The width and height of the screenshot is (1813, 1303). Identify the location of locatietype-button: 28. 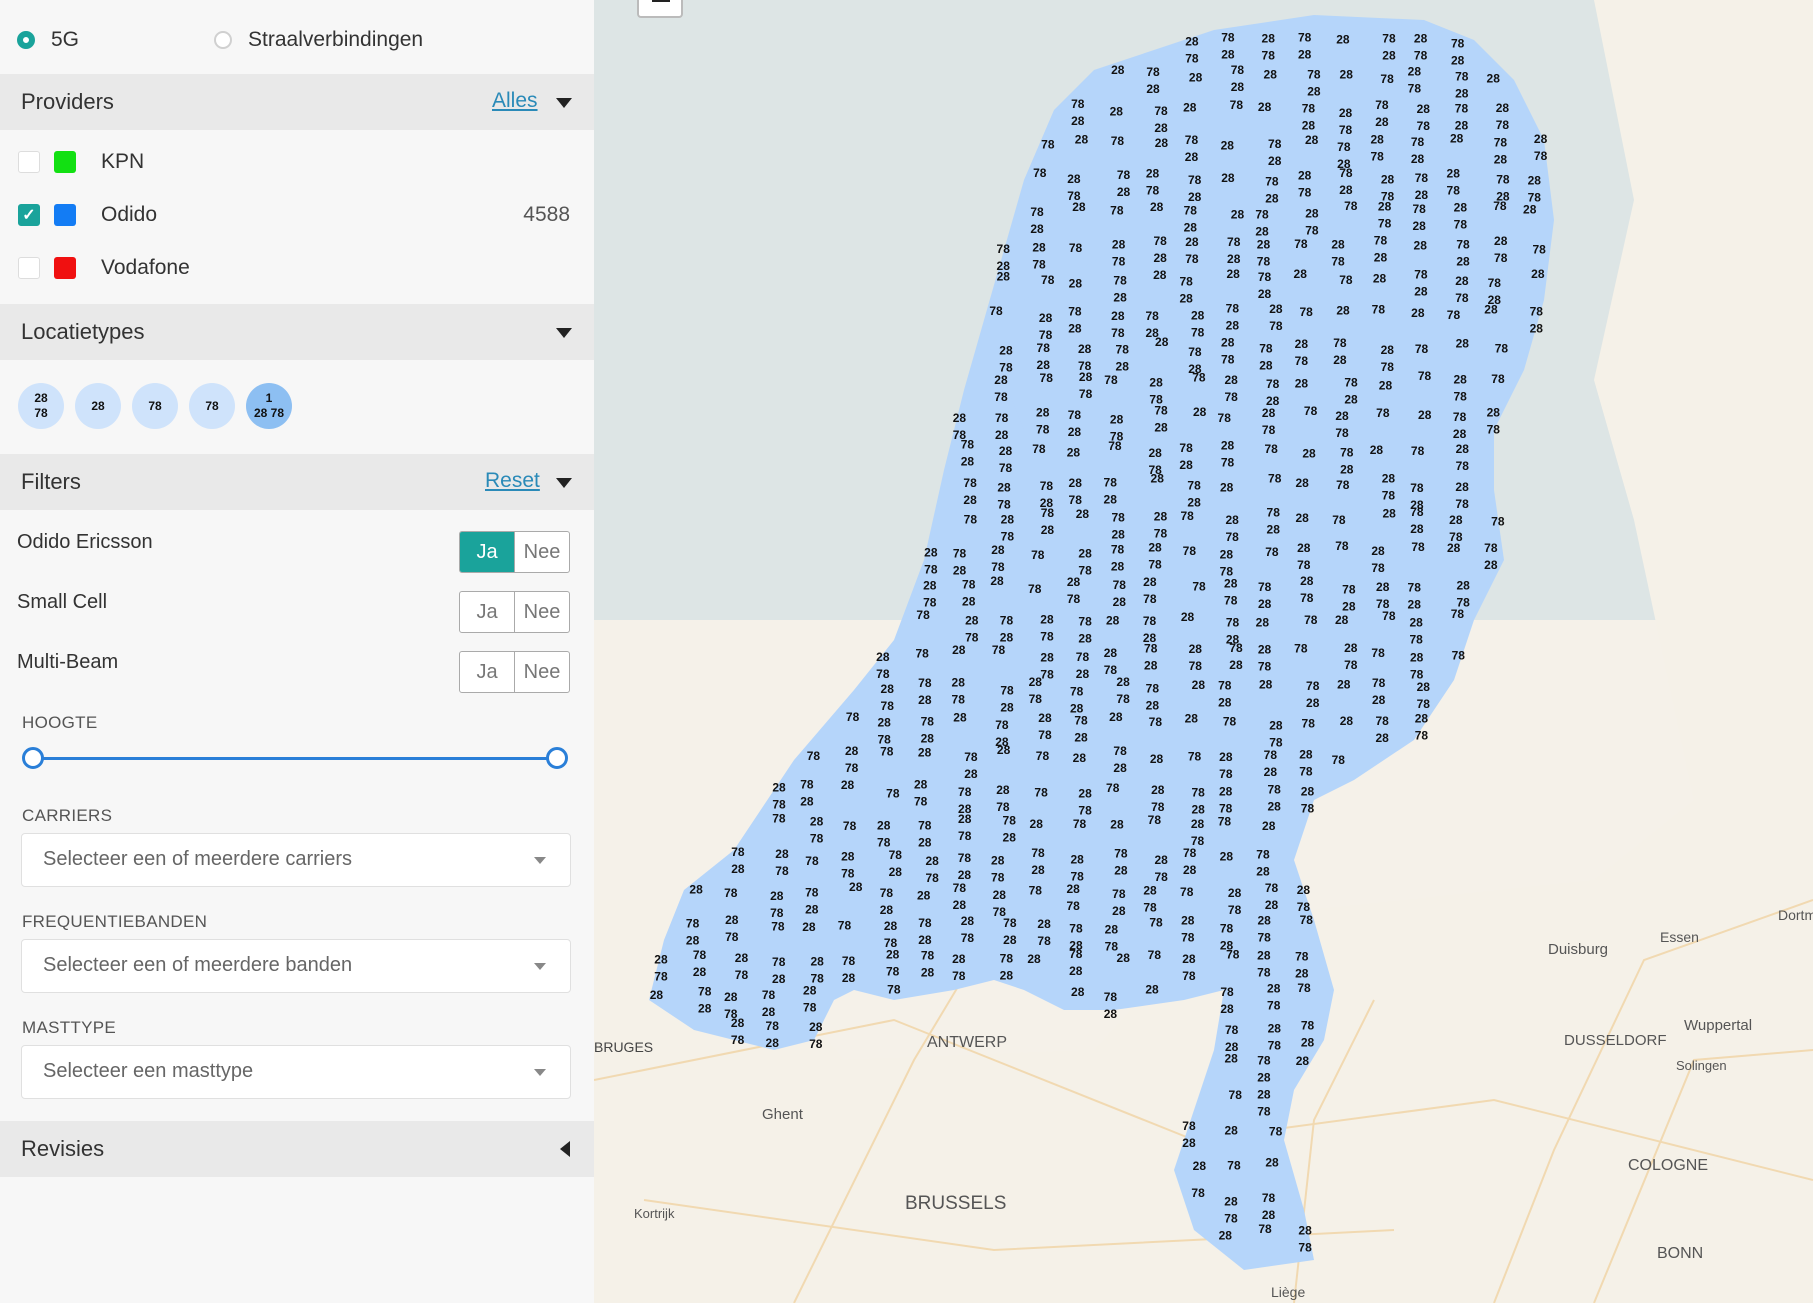
(98, 406).